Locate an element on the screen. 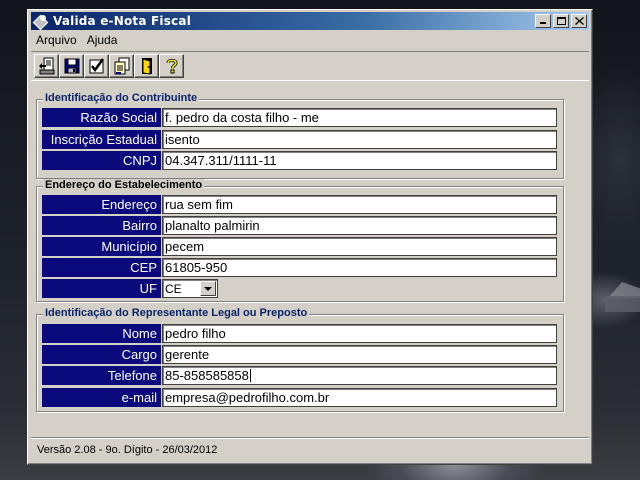 The height and width of the screenshot is (480, 640). validate-button is located at coordinates (96, 66).